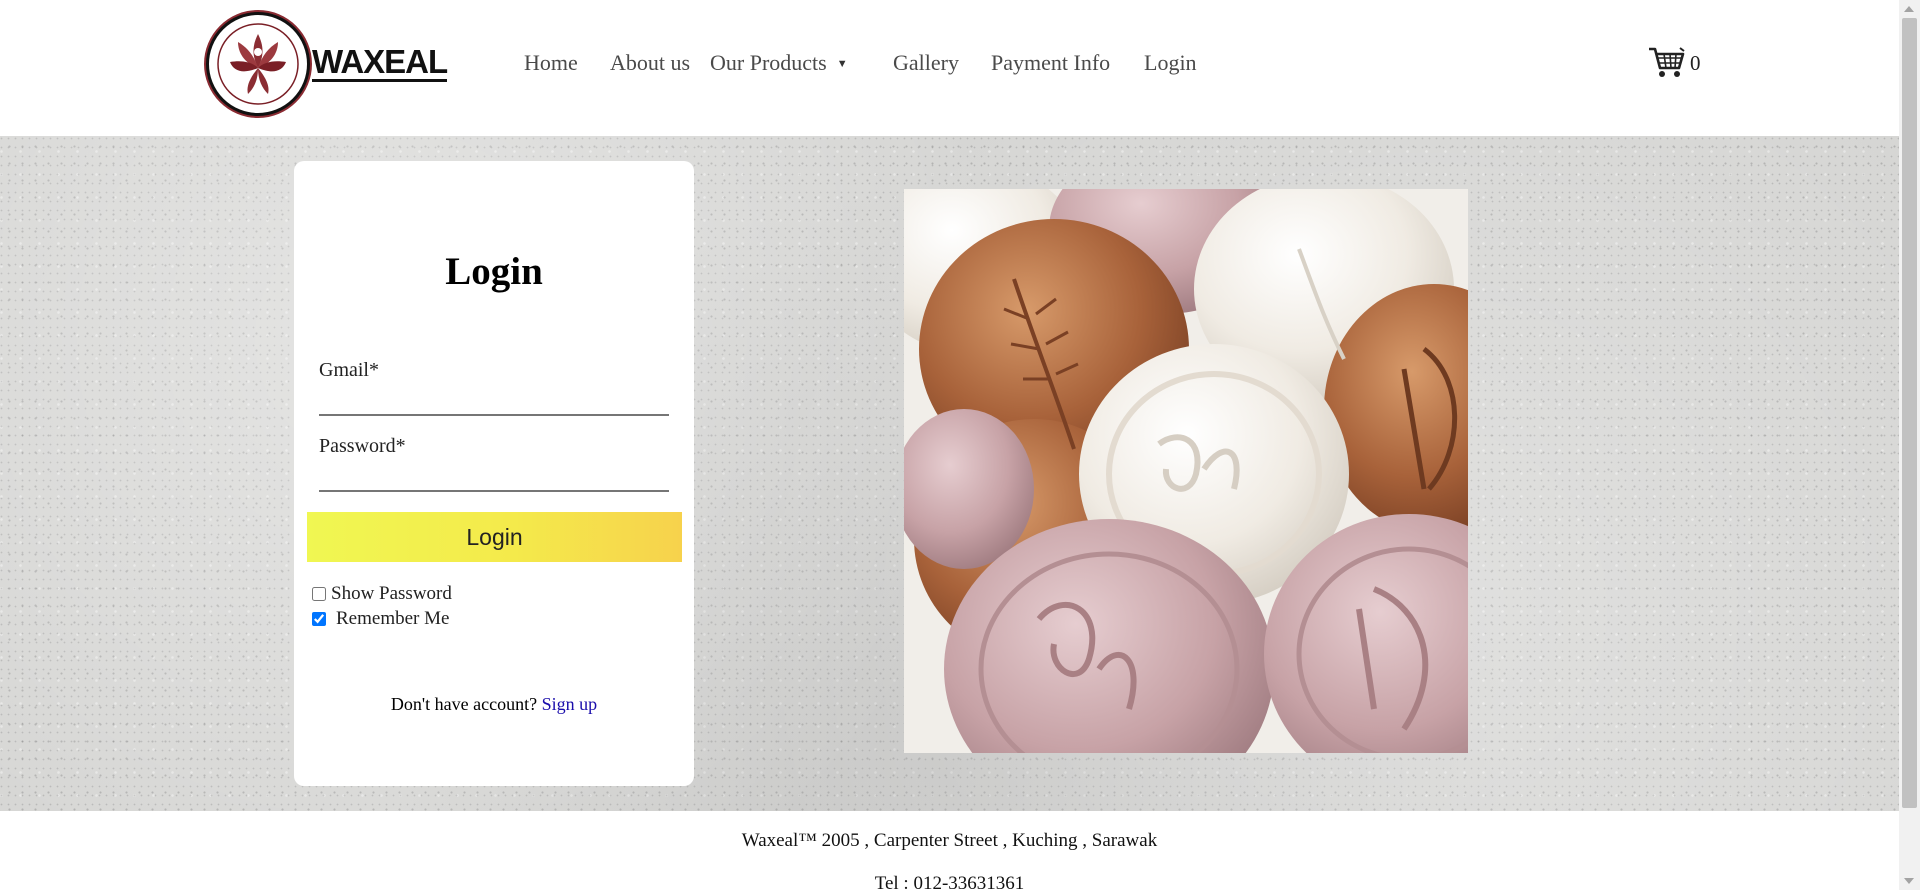  I want to click on nav-our-products: Our Products ▼, so click(779, 63).